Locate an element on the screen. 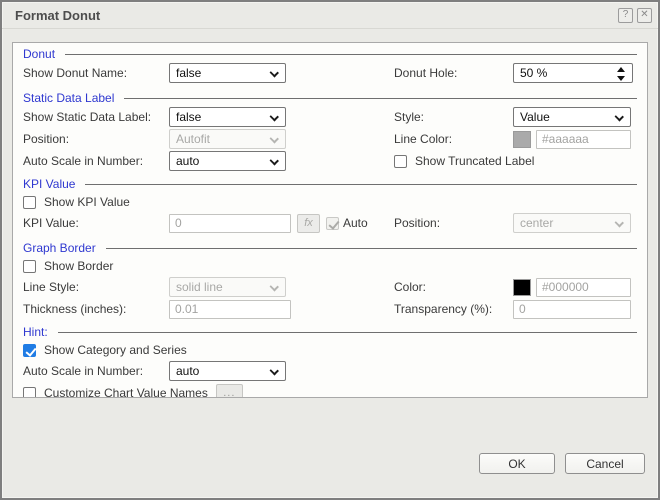  show-category-series-checkbox is located at coordinates (29, 350).